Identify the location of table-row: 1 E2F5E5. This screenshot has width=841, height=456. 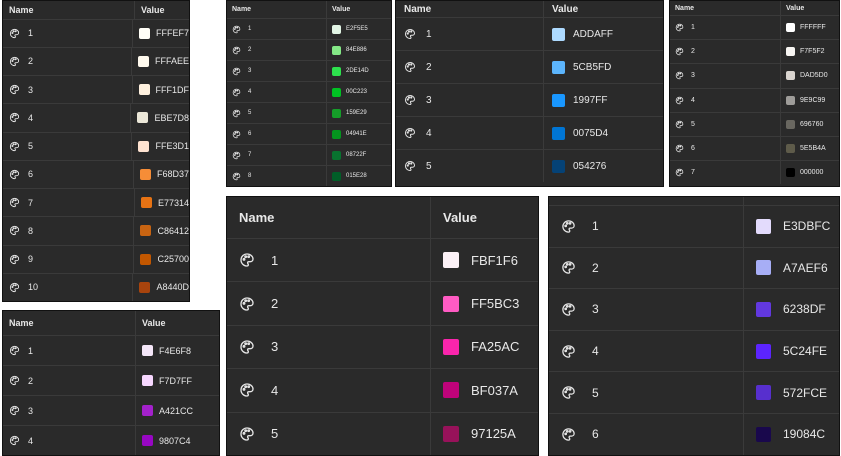
(309, 30).